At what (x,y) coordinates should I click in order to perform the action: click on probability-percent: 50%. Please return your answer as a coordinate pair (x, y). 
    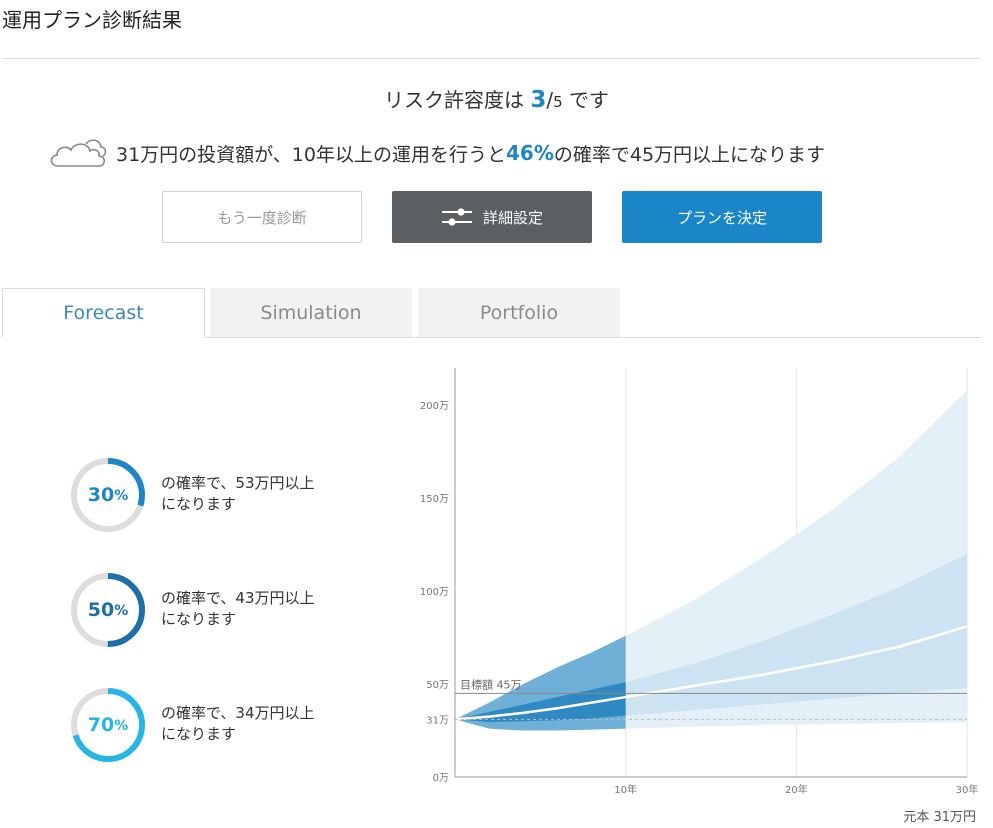
    Looking at the image, I should click on (108, 610).